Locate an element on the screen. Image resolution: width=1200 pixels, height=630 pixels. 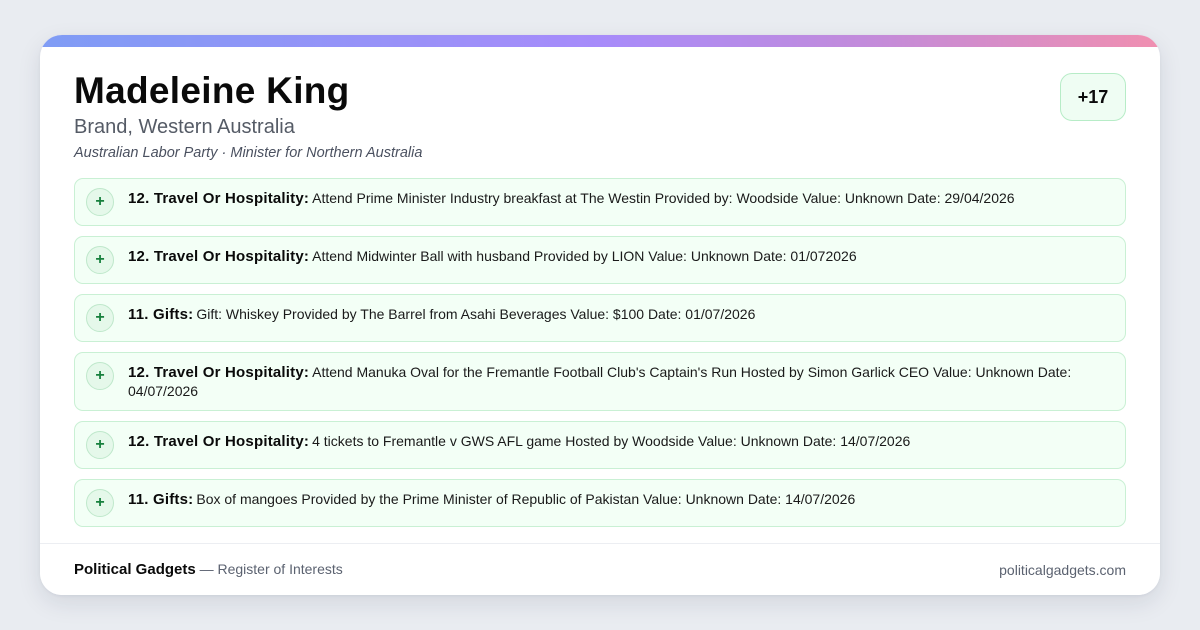
new-entries-count-badge: +17 is located at coordinates (1093, 97).